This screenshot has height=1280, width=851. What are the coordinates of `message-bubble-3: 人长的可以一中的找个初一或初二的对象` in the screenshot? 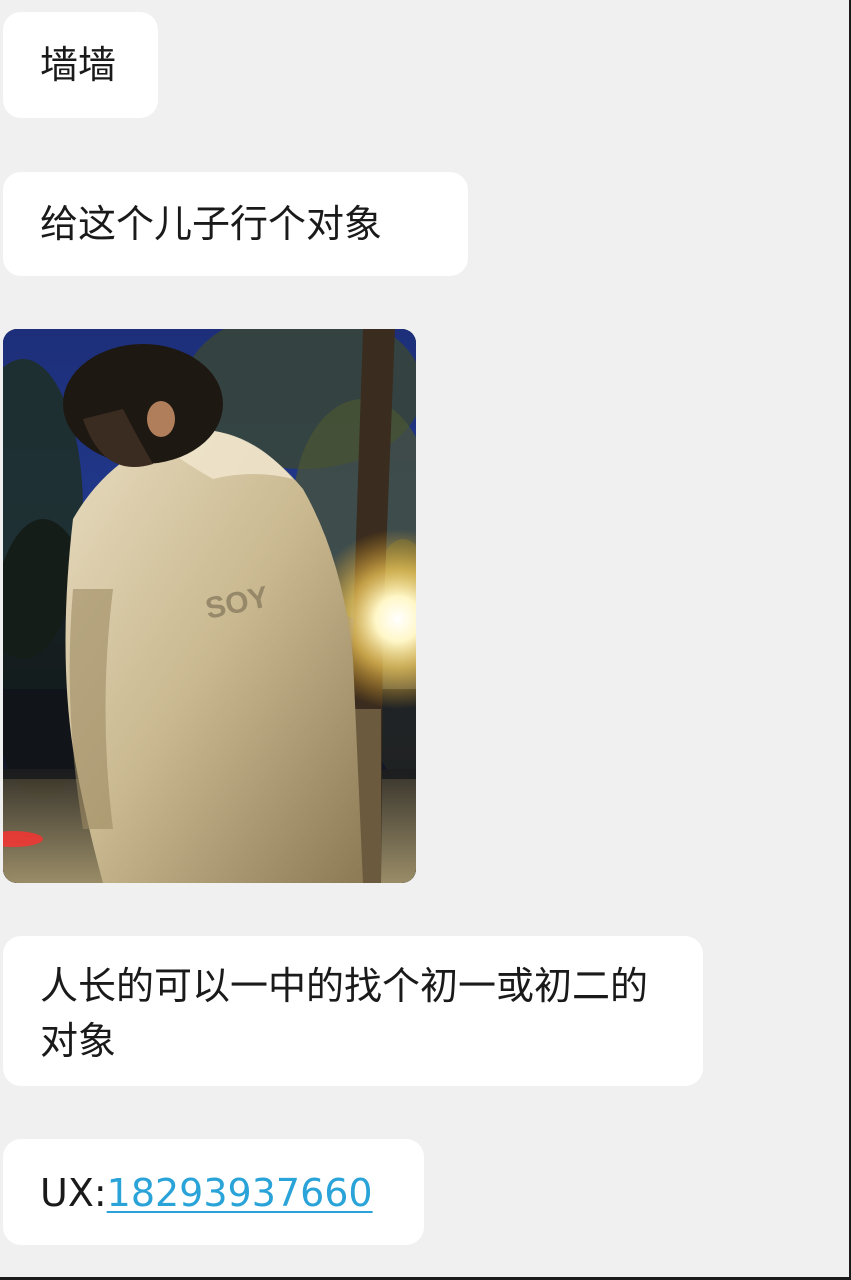 It's located at (353, 1011).